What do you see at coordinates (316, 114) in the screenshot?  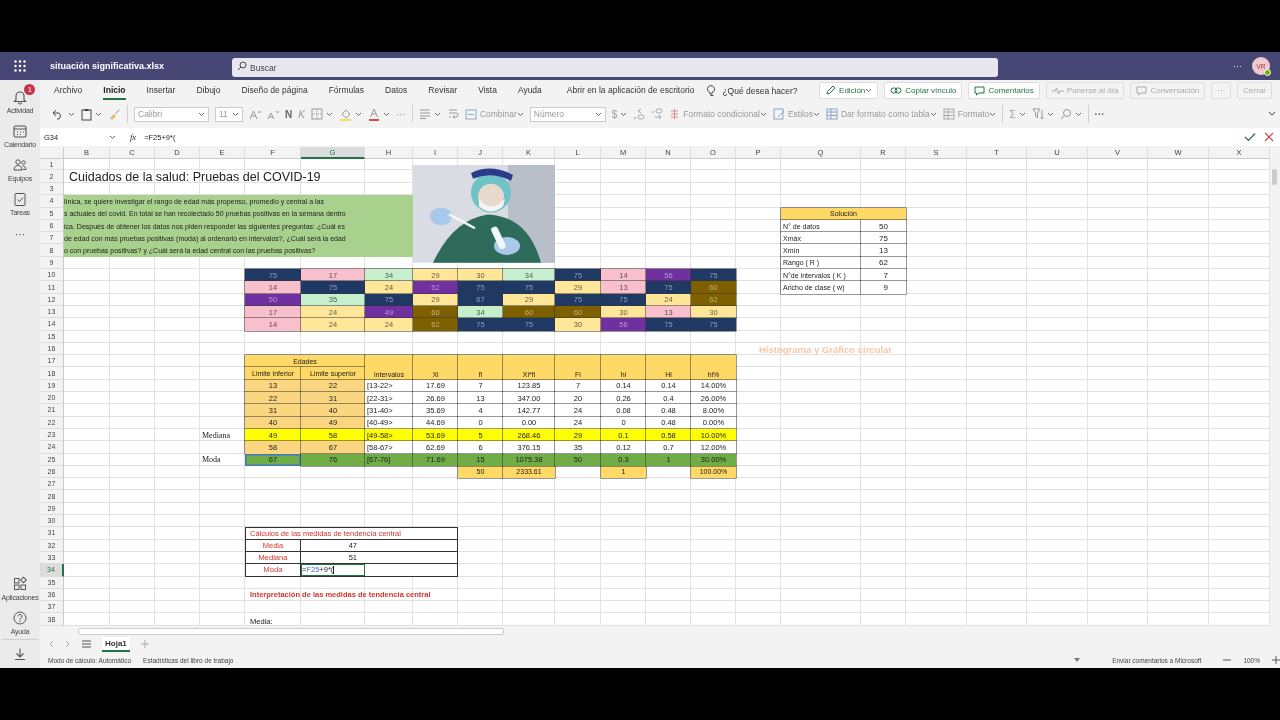 I see `borders-icon` at bounding box center [316, 114].